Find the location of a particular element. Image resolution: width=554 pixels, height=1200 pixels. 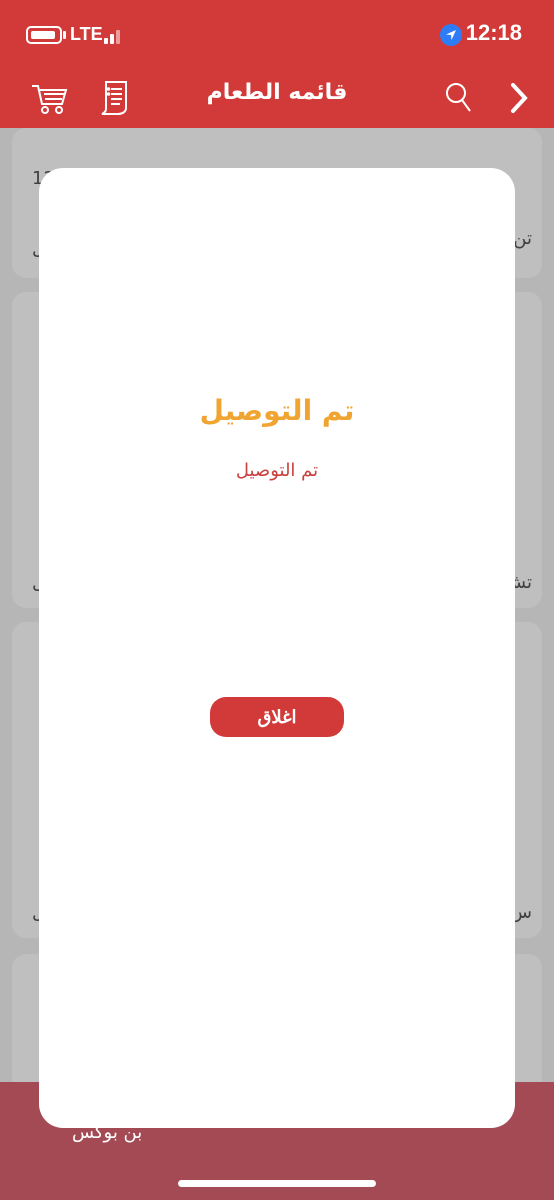

battery-cap is located at coordinates (64, 35).